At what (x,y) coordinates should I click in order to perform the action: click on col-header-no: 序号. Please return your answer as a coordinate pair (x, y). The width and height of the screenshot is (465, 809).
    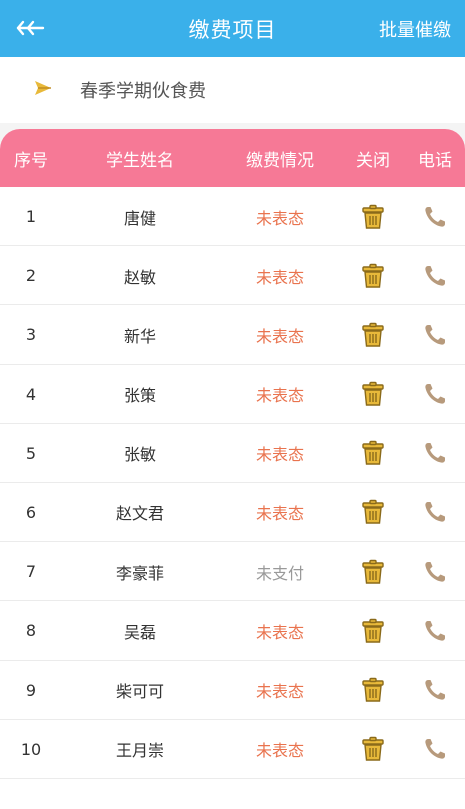
    Looking at the image, I should click on (31, 160).